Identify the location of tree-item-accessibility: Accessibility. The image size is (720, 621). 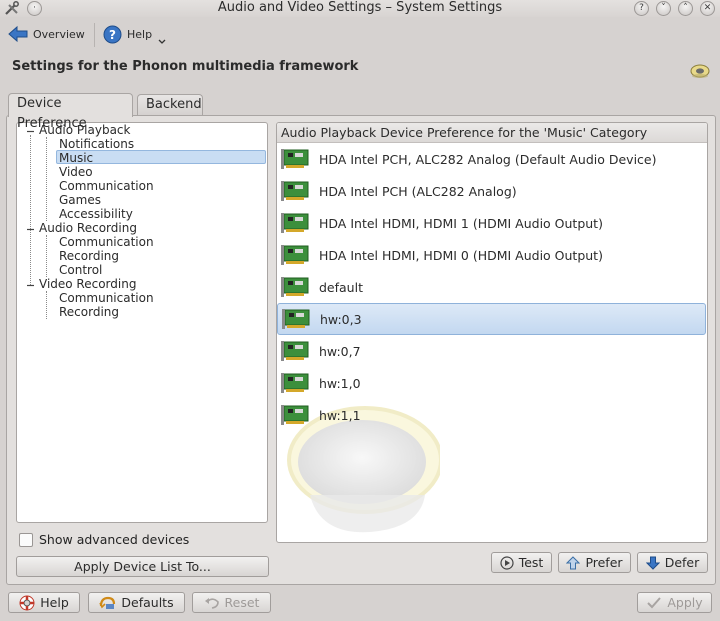
(96, 214).